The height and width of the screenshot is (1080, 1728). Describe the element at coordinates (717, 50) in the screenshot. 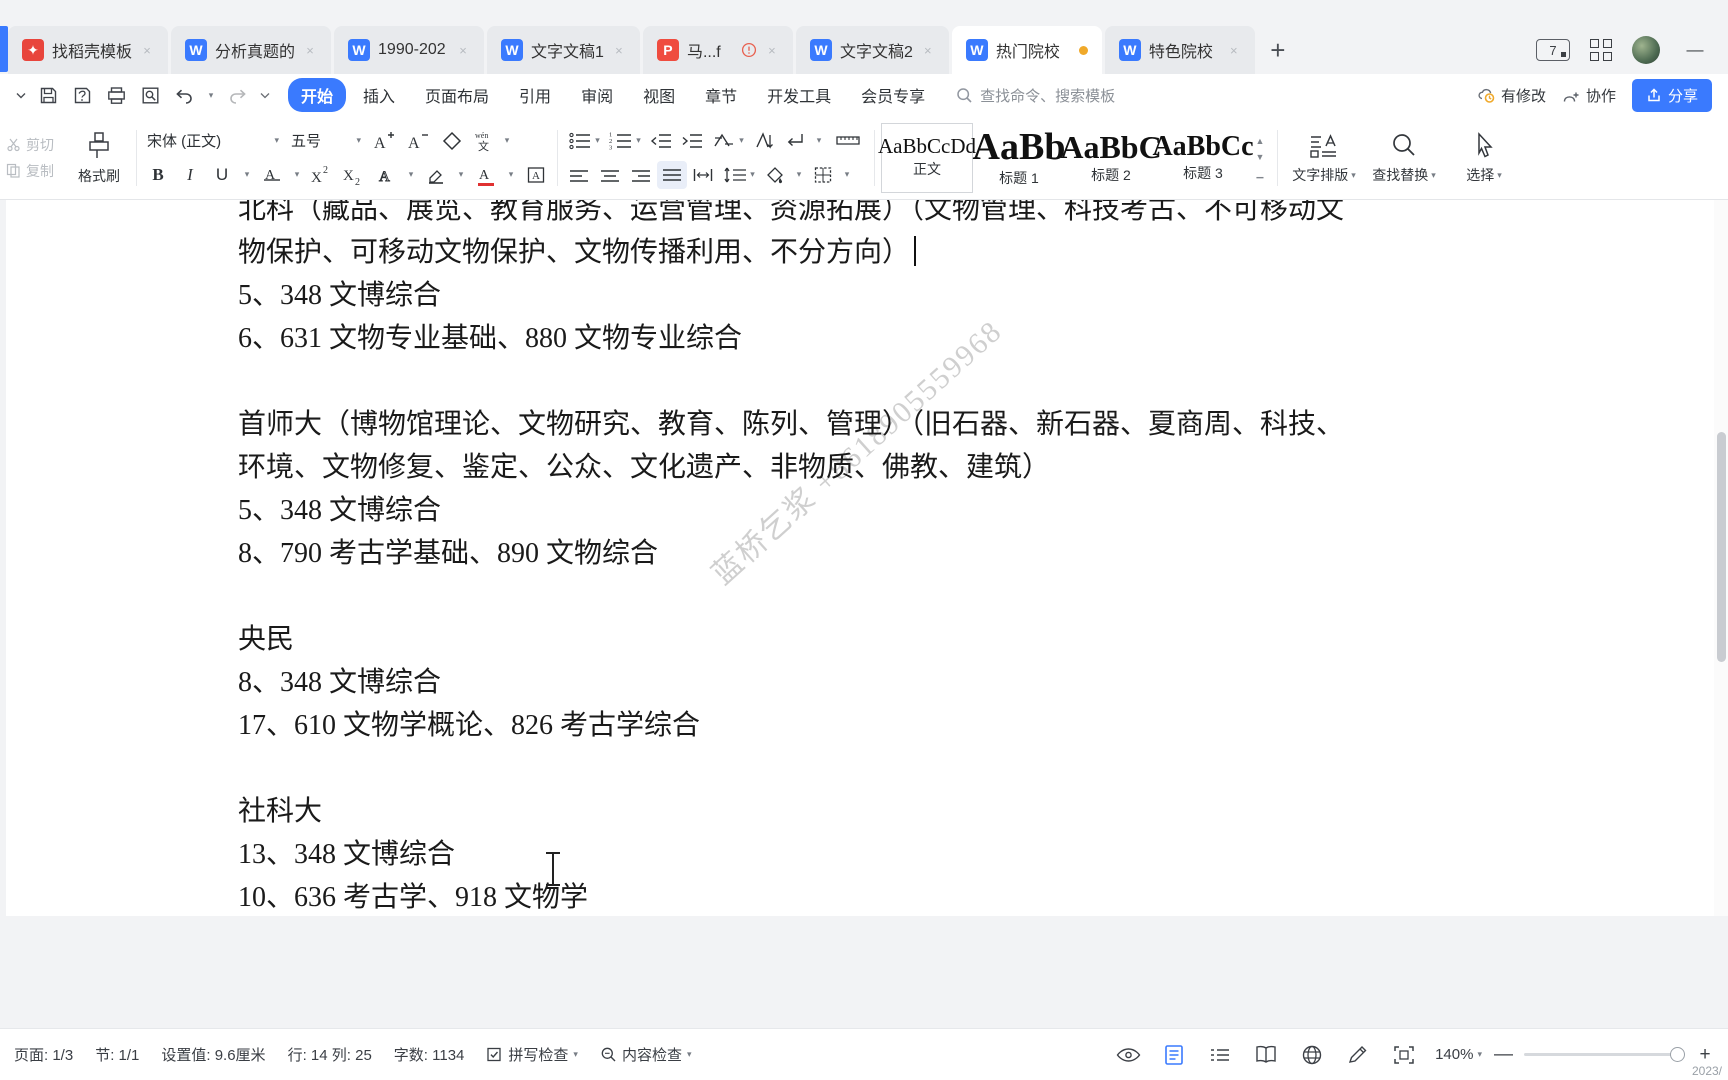

I see `document-tab: P 马...f ×` at that location.